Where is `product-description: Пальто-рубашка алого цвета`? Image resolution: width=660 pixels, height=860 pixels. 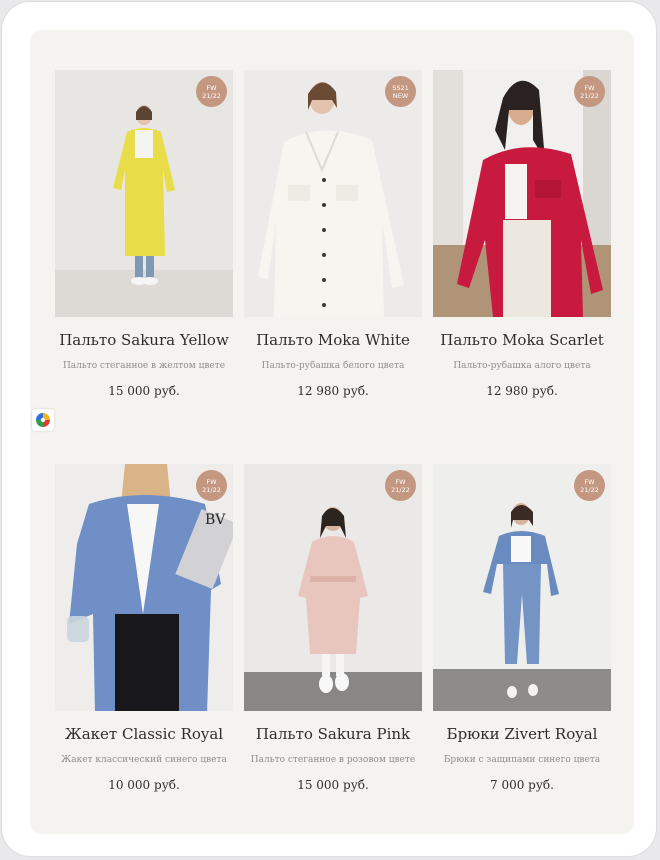 product-description: Пальто-рубашка алого цвета is located at coordinates (522, 366).